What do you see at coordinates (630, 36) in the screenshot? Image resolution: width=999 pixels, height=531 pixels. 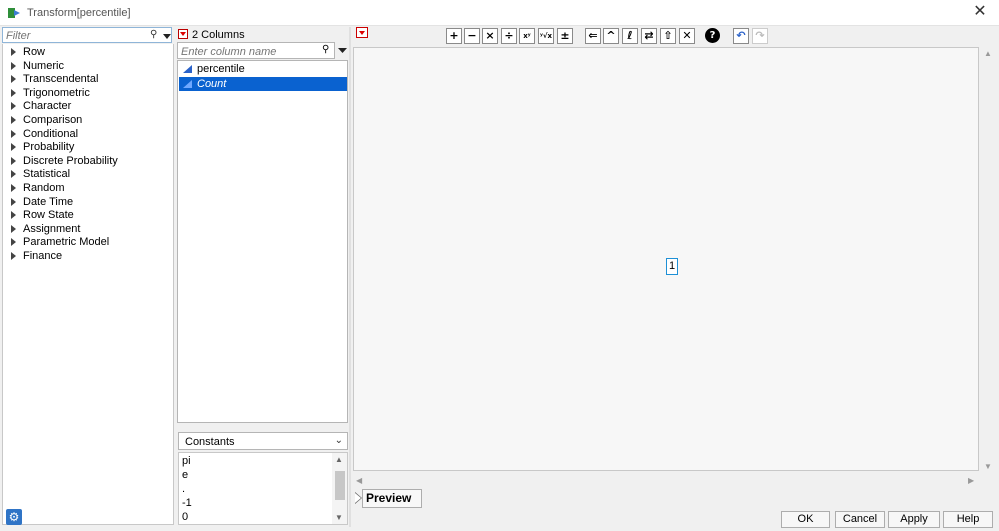 I see `local-variable-icon: ℓ` at bounding box center [630, 36].